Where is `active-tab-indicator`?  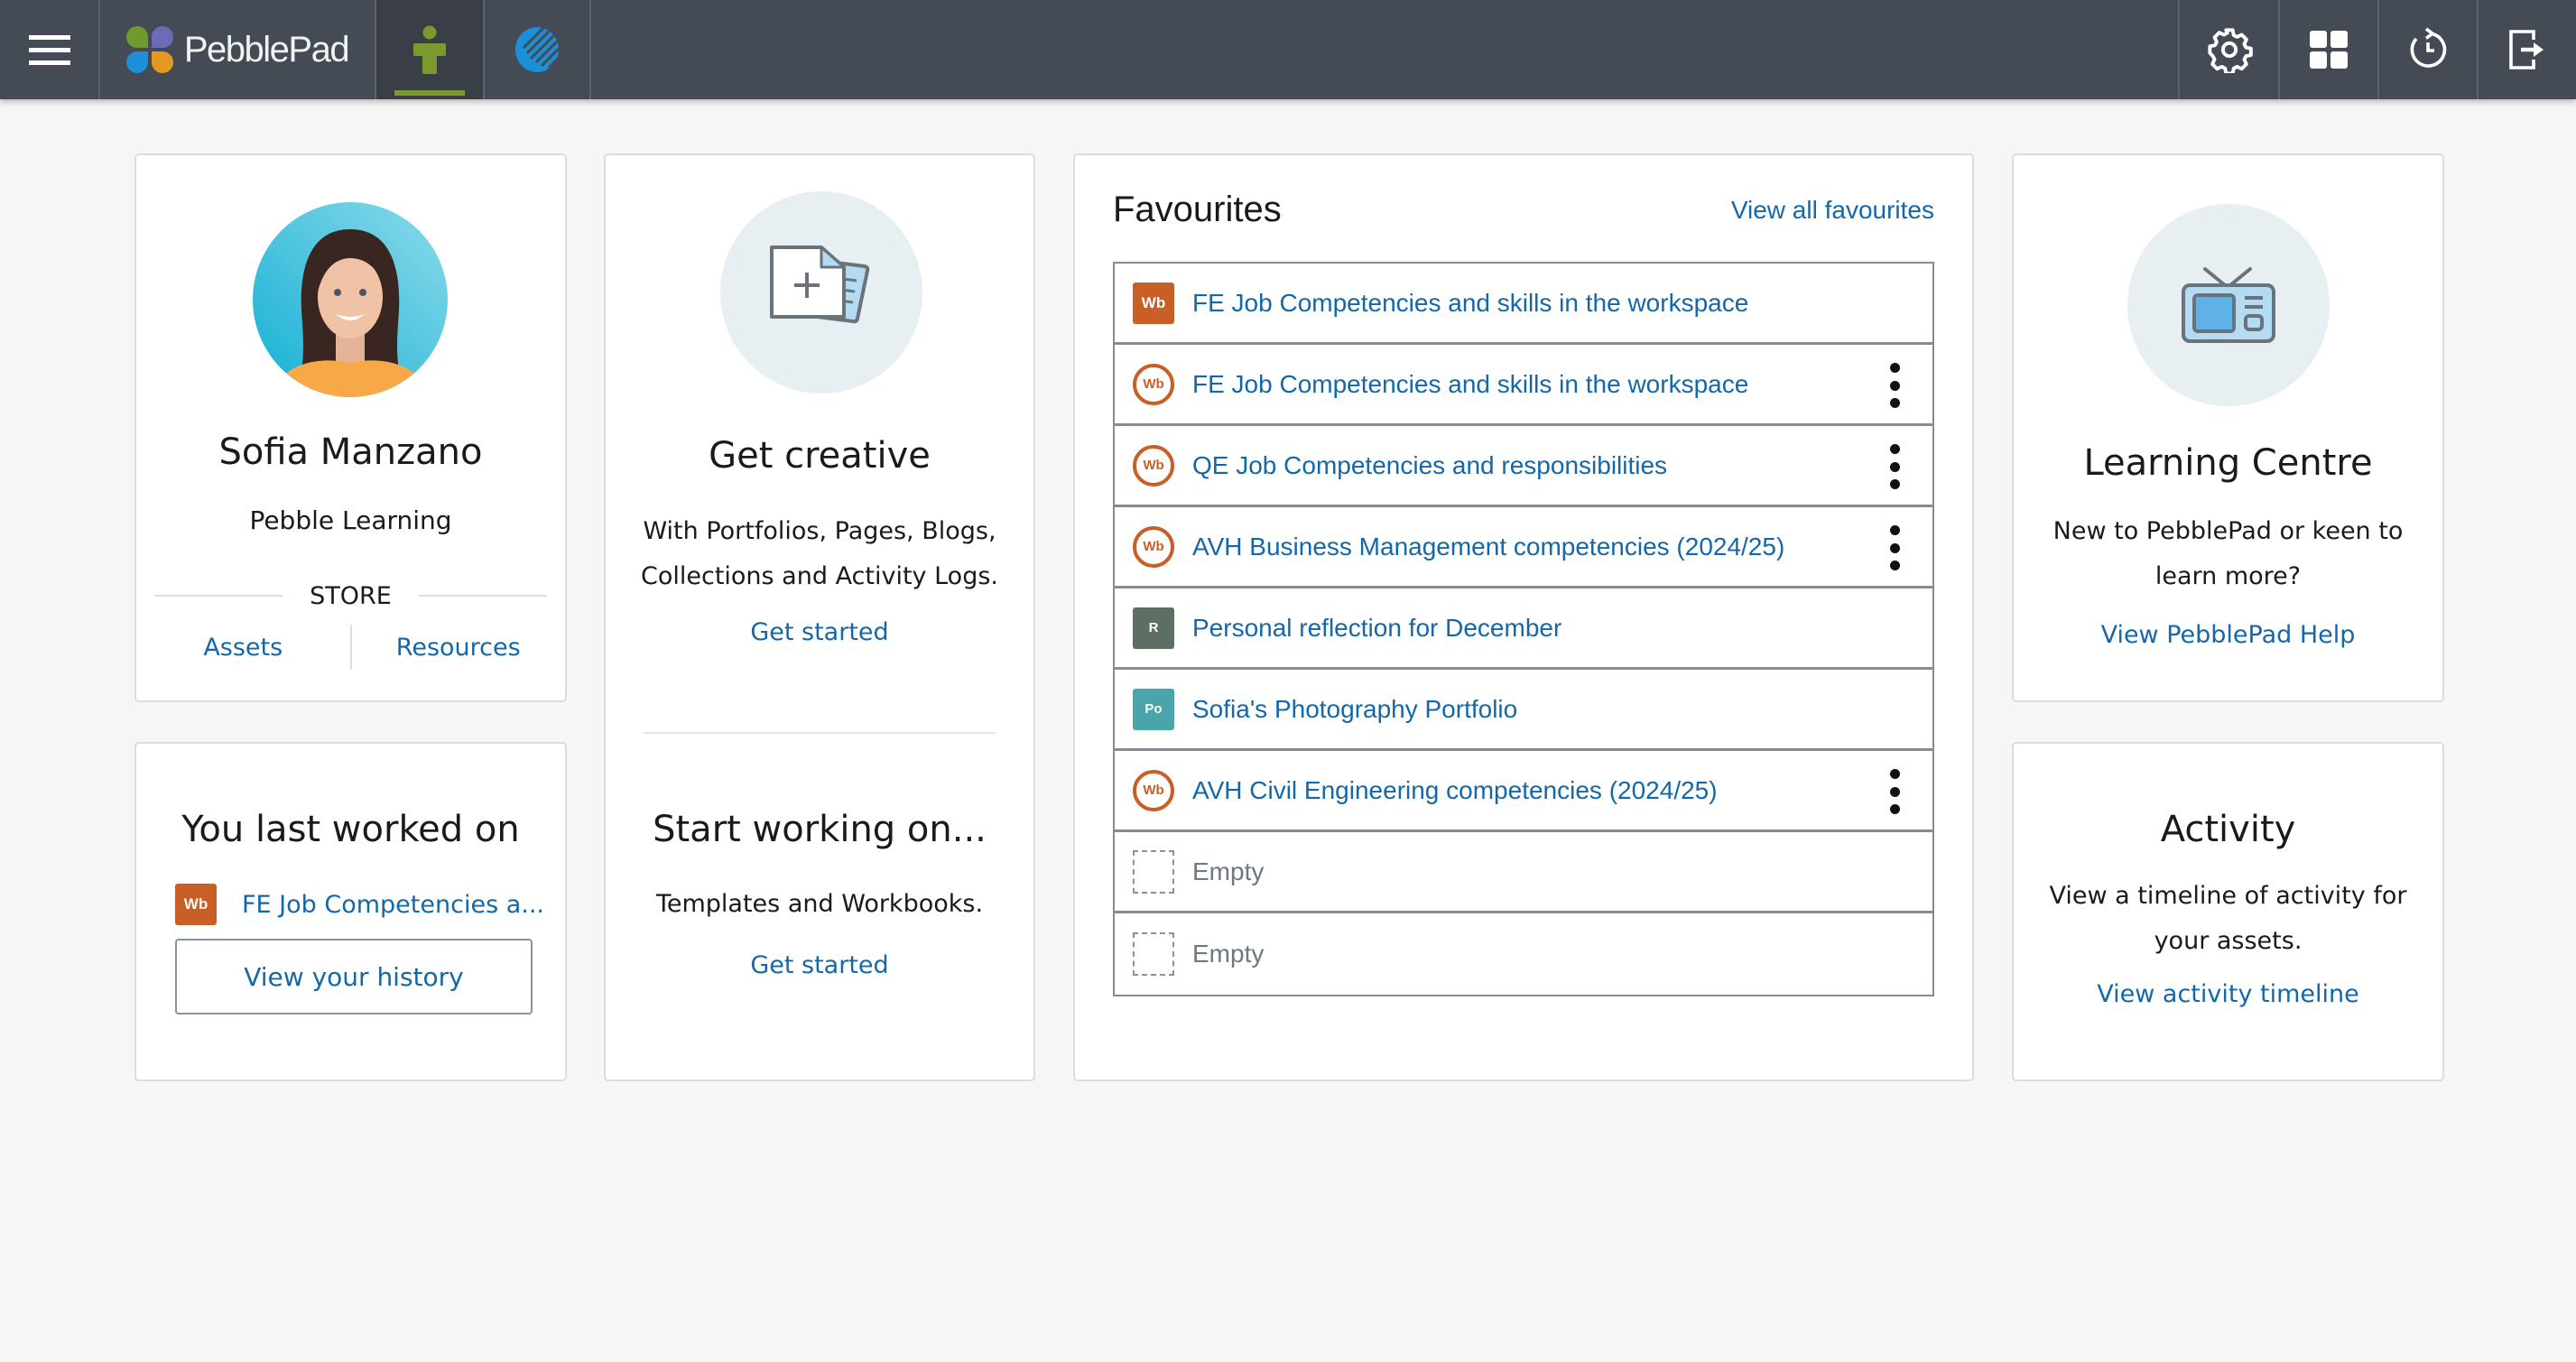 active-tab-indicator is located at coordinates (429, 93).